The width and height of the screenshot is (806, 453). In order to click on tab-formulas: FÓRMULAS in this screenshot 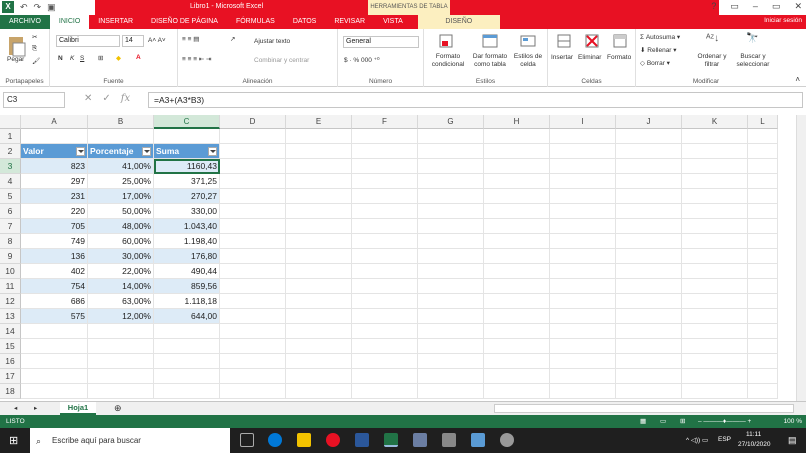, I will do `click(255, 22)`.